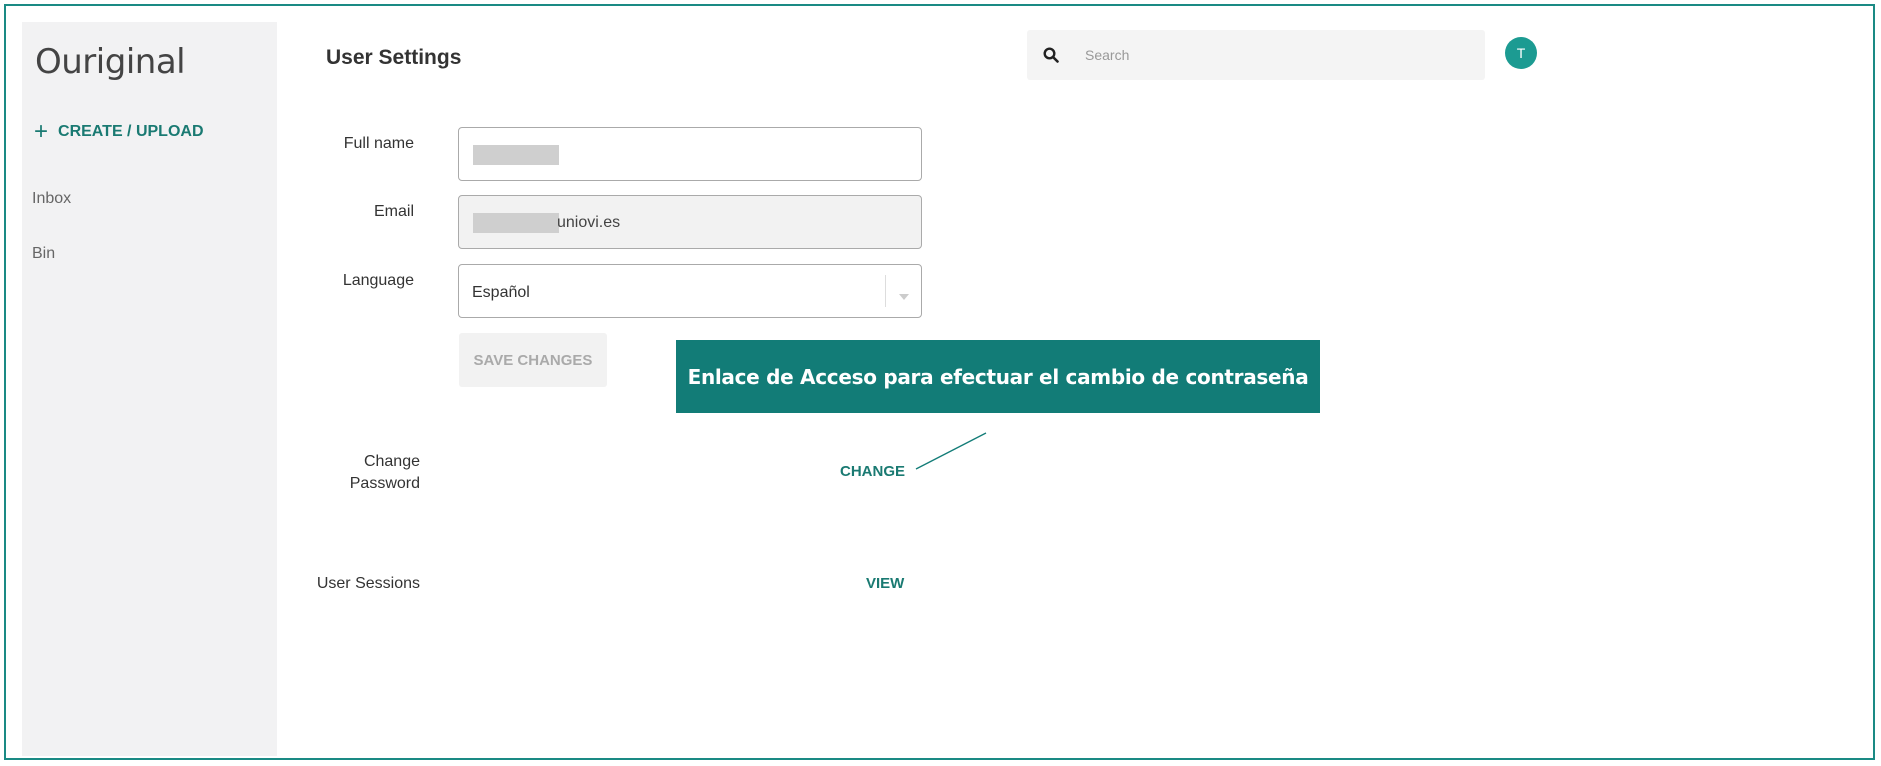 This screenshot has width=1881, height=766. I want to click on change-password-label-line2: Password, so click(384, 483).